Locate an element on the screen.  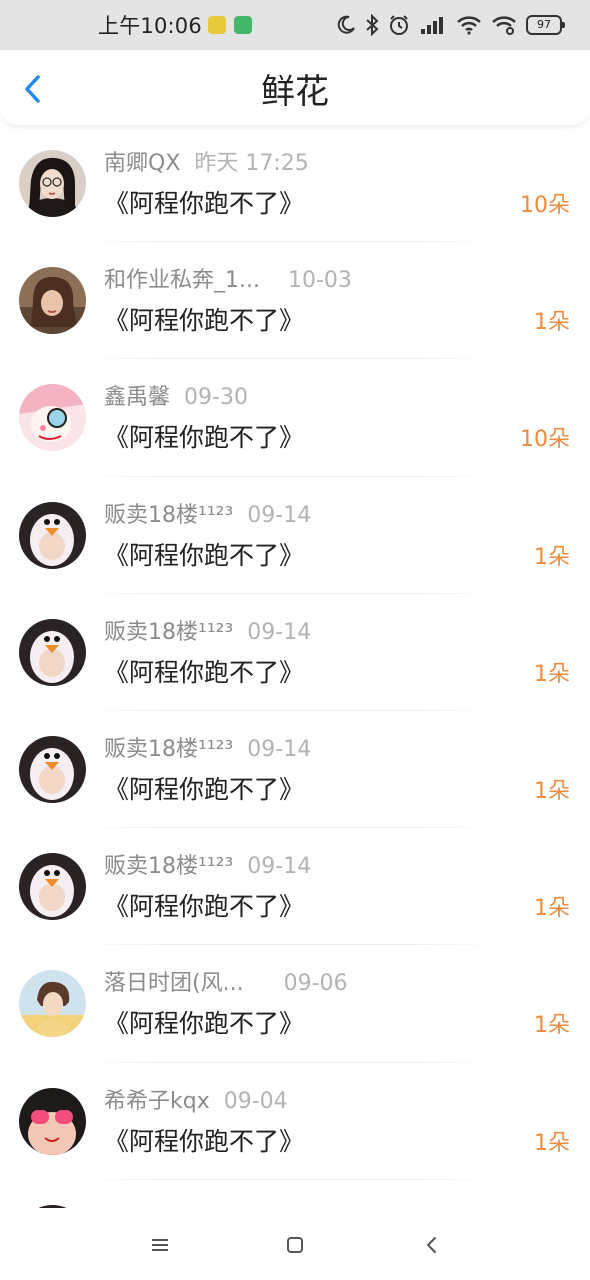
moon-icon is located at coordinates (346, 24).